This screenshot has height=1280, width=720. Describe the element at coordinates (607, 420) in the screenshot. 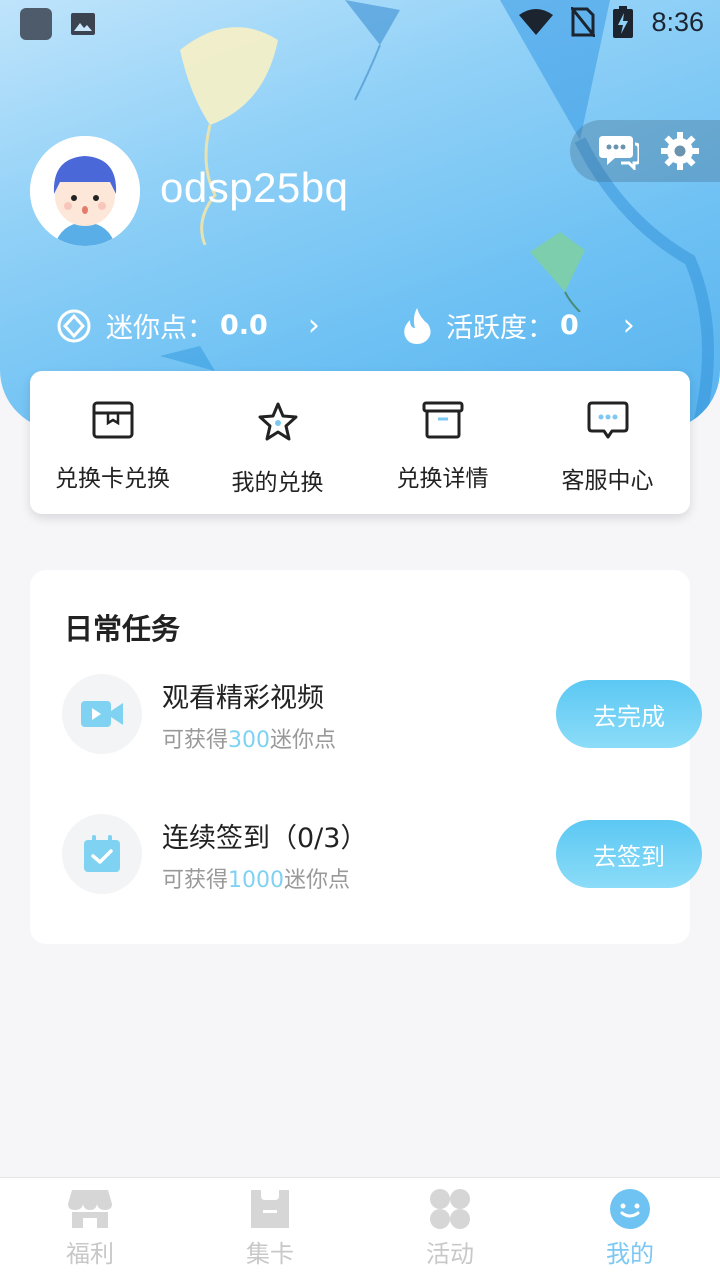

I see `chat-bubble-icon` at that location.